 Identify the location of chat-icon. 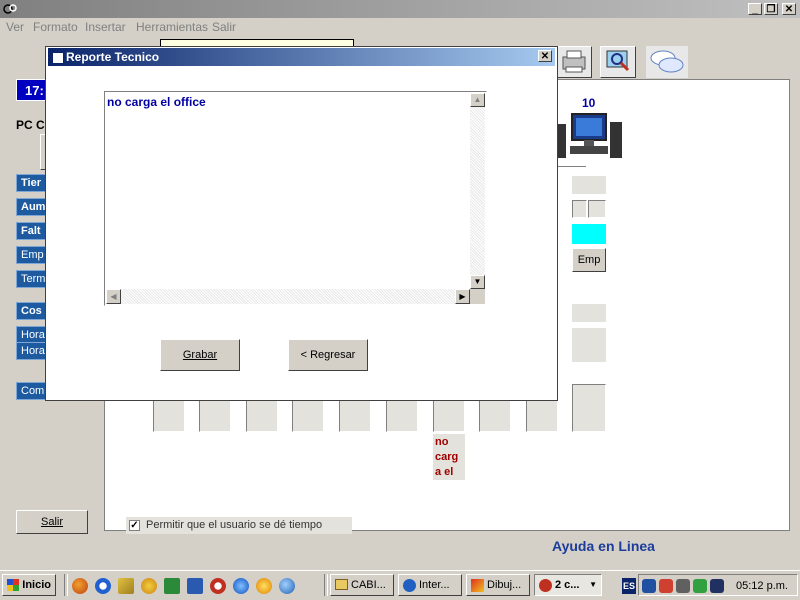
(667, 62).